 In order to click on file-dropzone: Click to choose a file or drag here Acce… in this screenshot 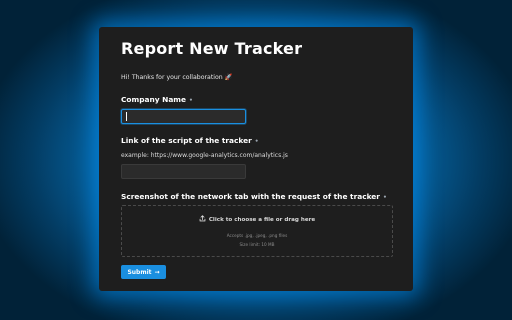, I will do `click(257, 231)`.